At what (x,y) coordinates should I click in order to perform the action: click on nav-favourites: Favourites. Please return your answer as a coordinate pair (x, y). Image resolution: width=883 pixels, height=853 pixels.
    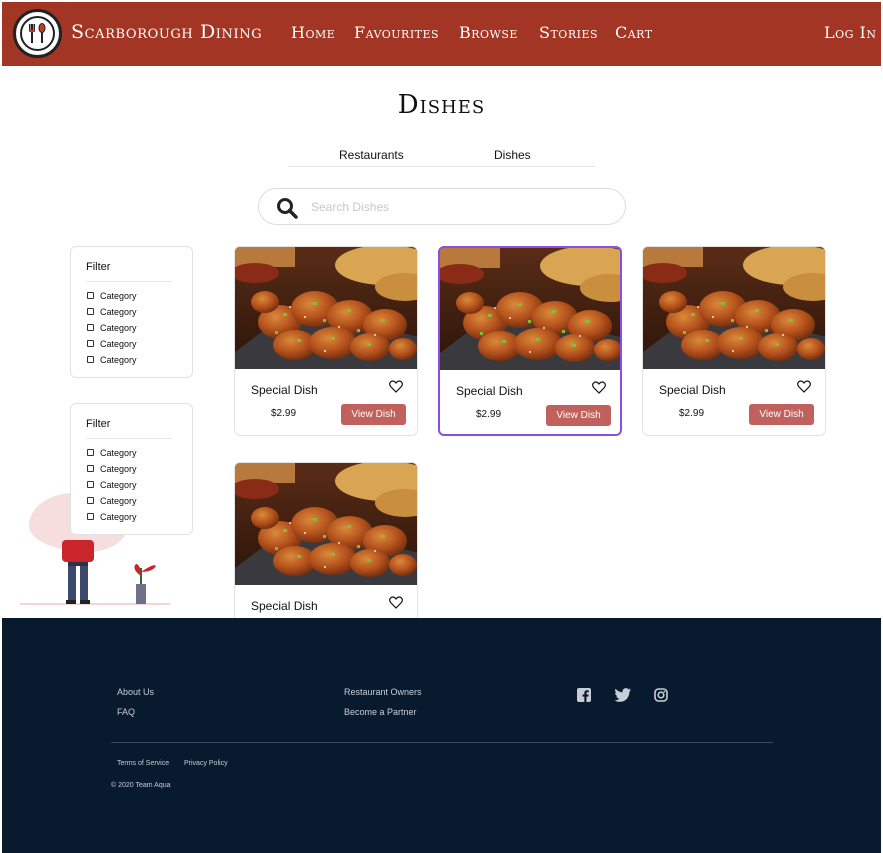
    Looking at the image, I should click on (396, 32).